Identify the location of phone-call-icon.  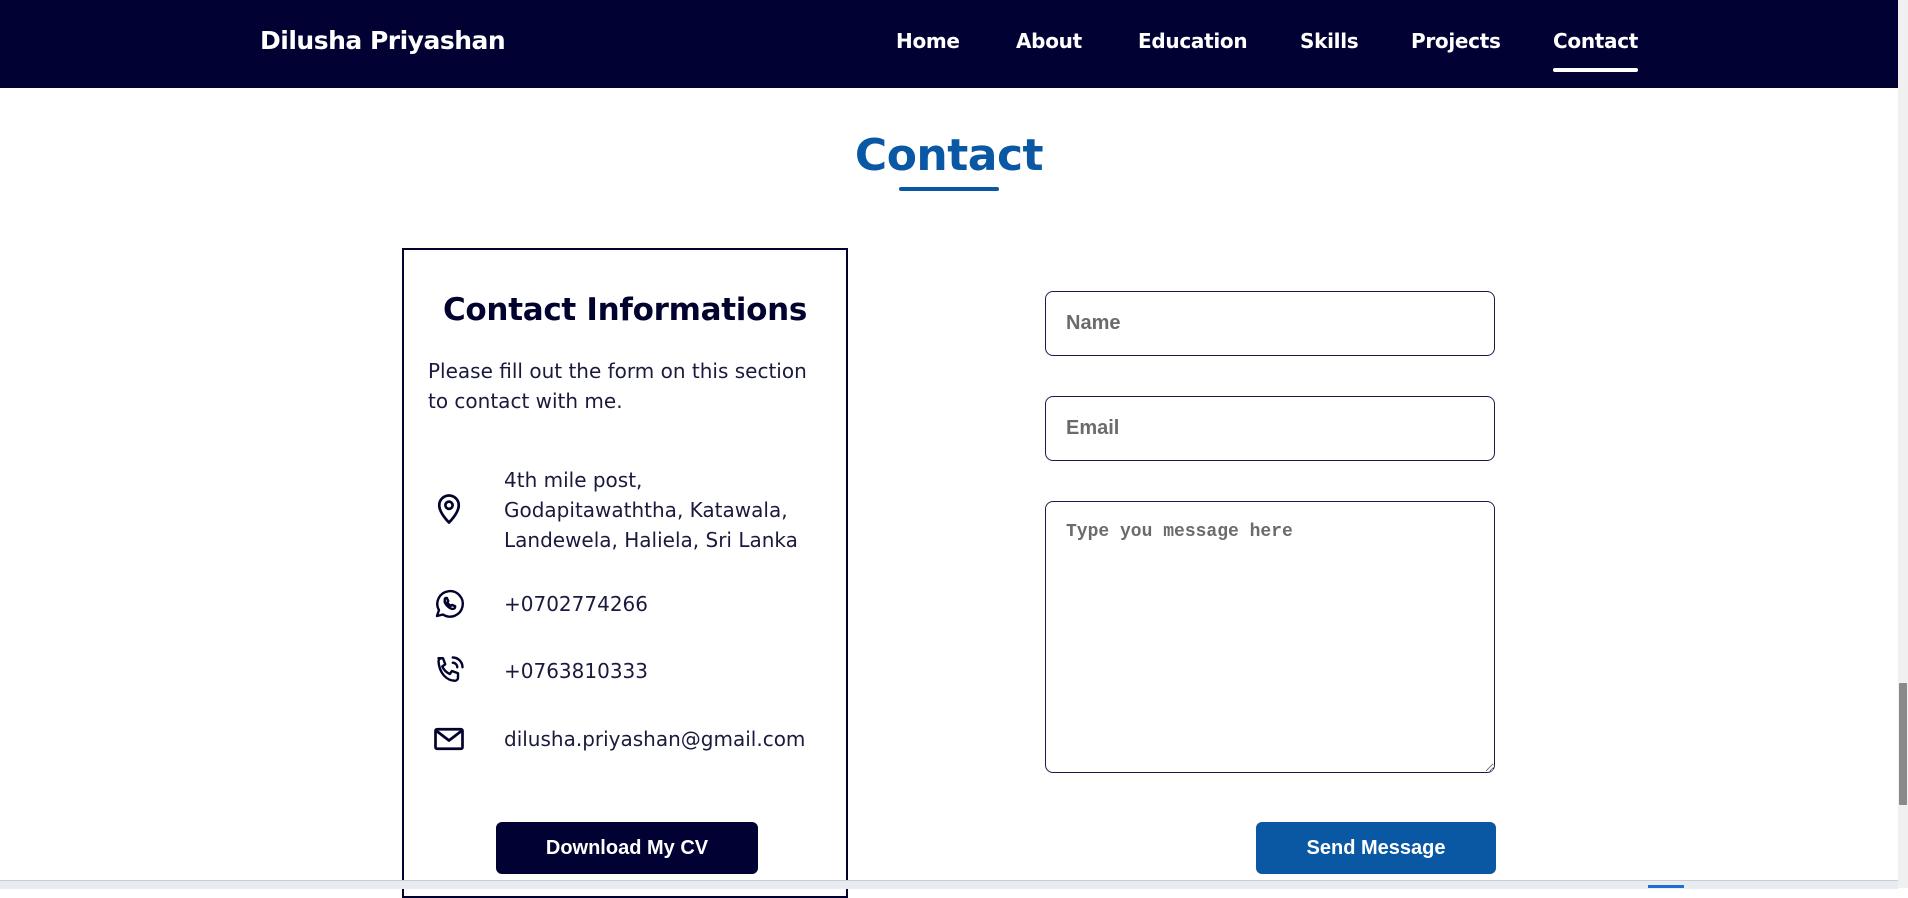
(449, 671).